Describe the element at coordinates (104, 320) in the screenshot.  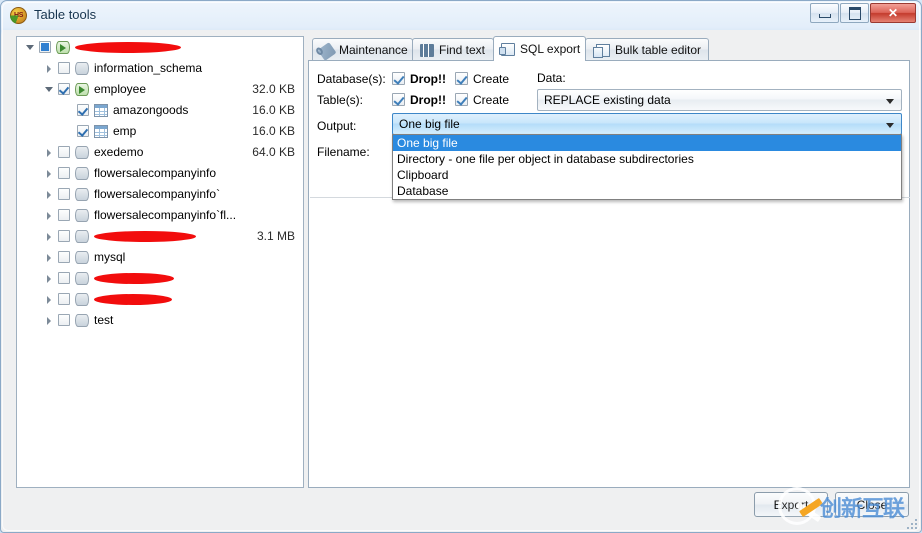
I see `tree-item-label: test` at that location.